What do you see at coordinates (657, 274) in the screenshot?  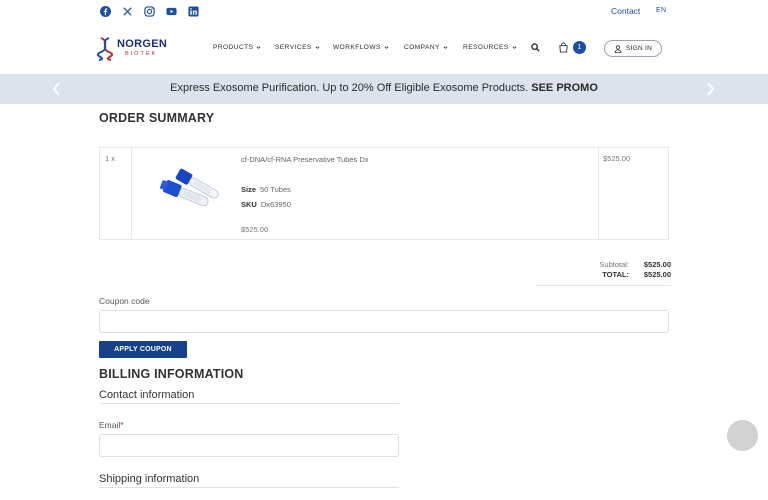 I see `total-value: $525.00` at bounding box center [657, 274].